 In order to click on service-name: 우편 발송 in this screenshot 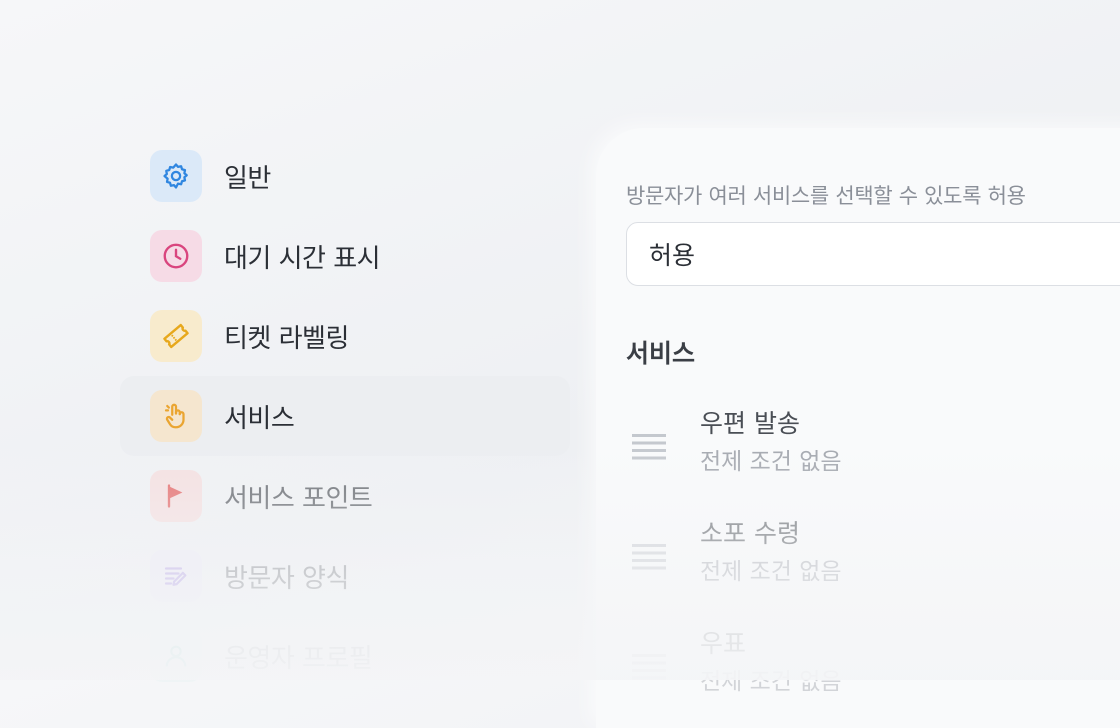, I will do `click(750, 423)`.